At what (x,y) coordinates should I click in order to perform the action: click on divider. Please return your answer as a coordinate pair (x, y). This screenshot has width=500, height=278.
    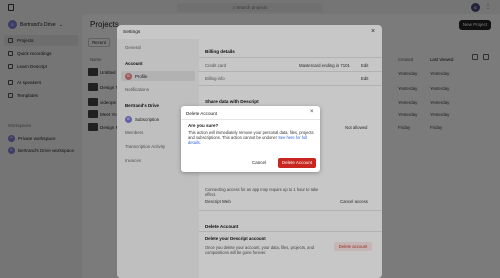
    Looking at the image, I should click on (250, 119).